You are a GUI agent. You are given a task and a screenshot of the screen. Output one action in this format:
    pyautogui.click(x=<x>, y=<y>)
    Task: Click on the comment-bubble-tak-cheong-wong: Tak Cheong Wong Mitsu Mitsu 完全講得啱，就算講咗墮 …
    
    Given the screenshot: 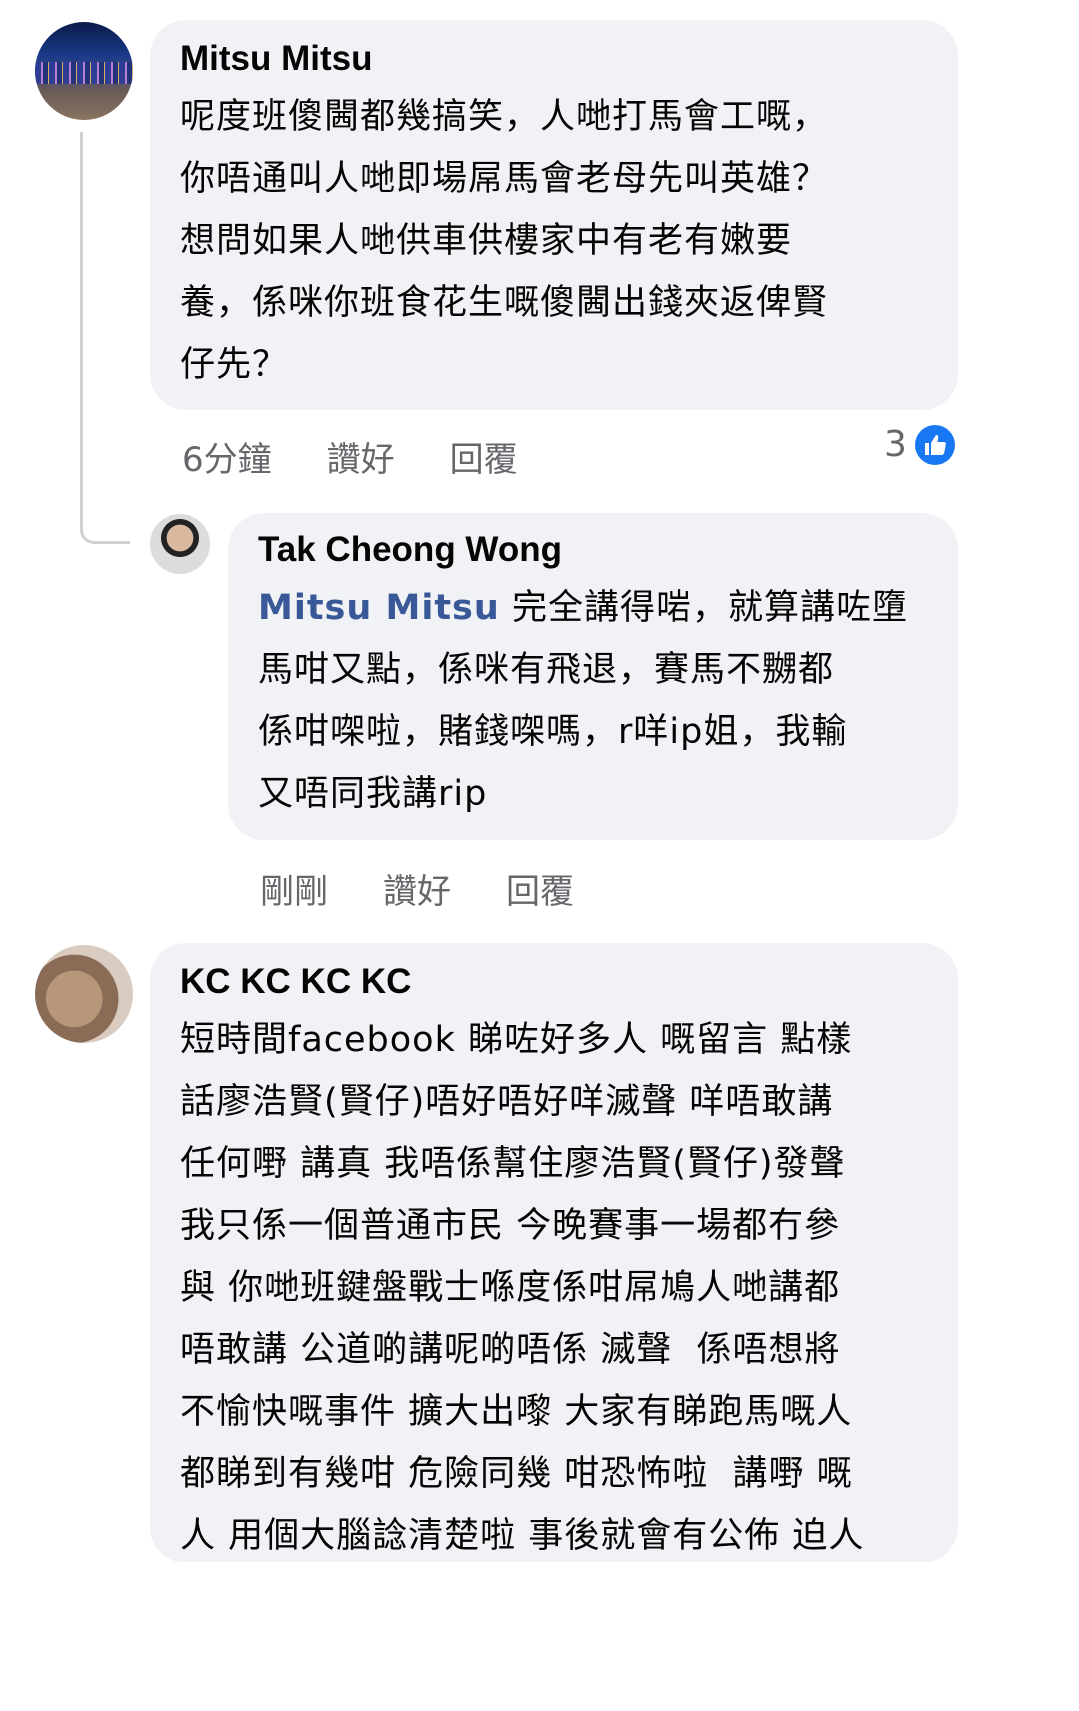 What is the action you would take?
    pyautogui.click(x=593, y=676)
    